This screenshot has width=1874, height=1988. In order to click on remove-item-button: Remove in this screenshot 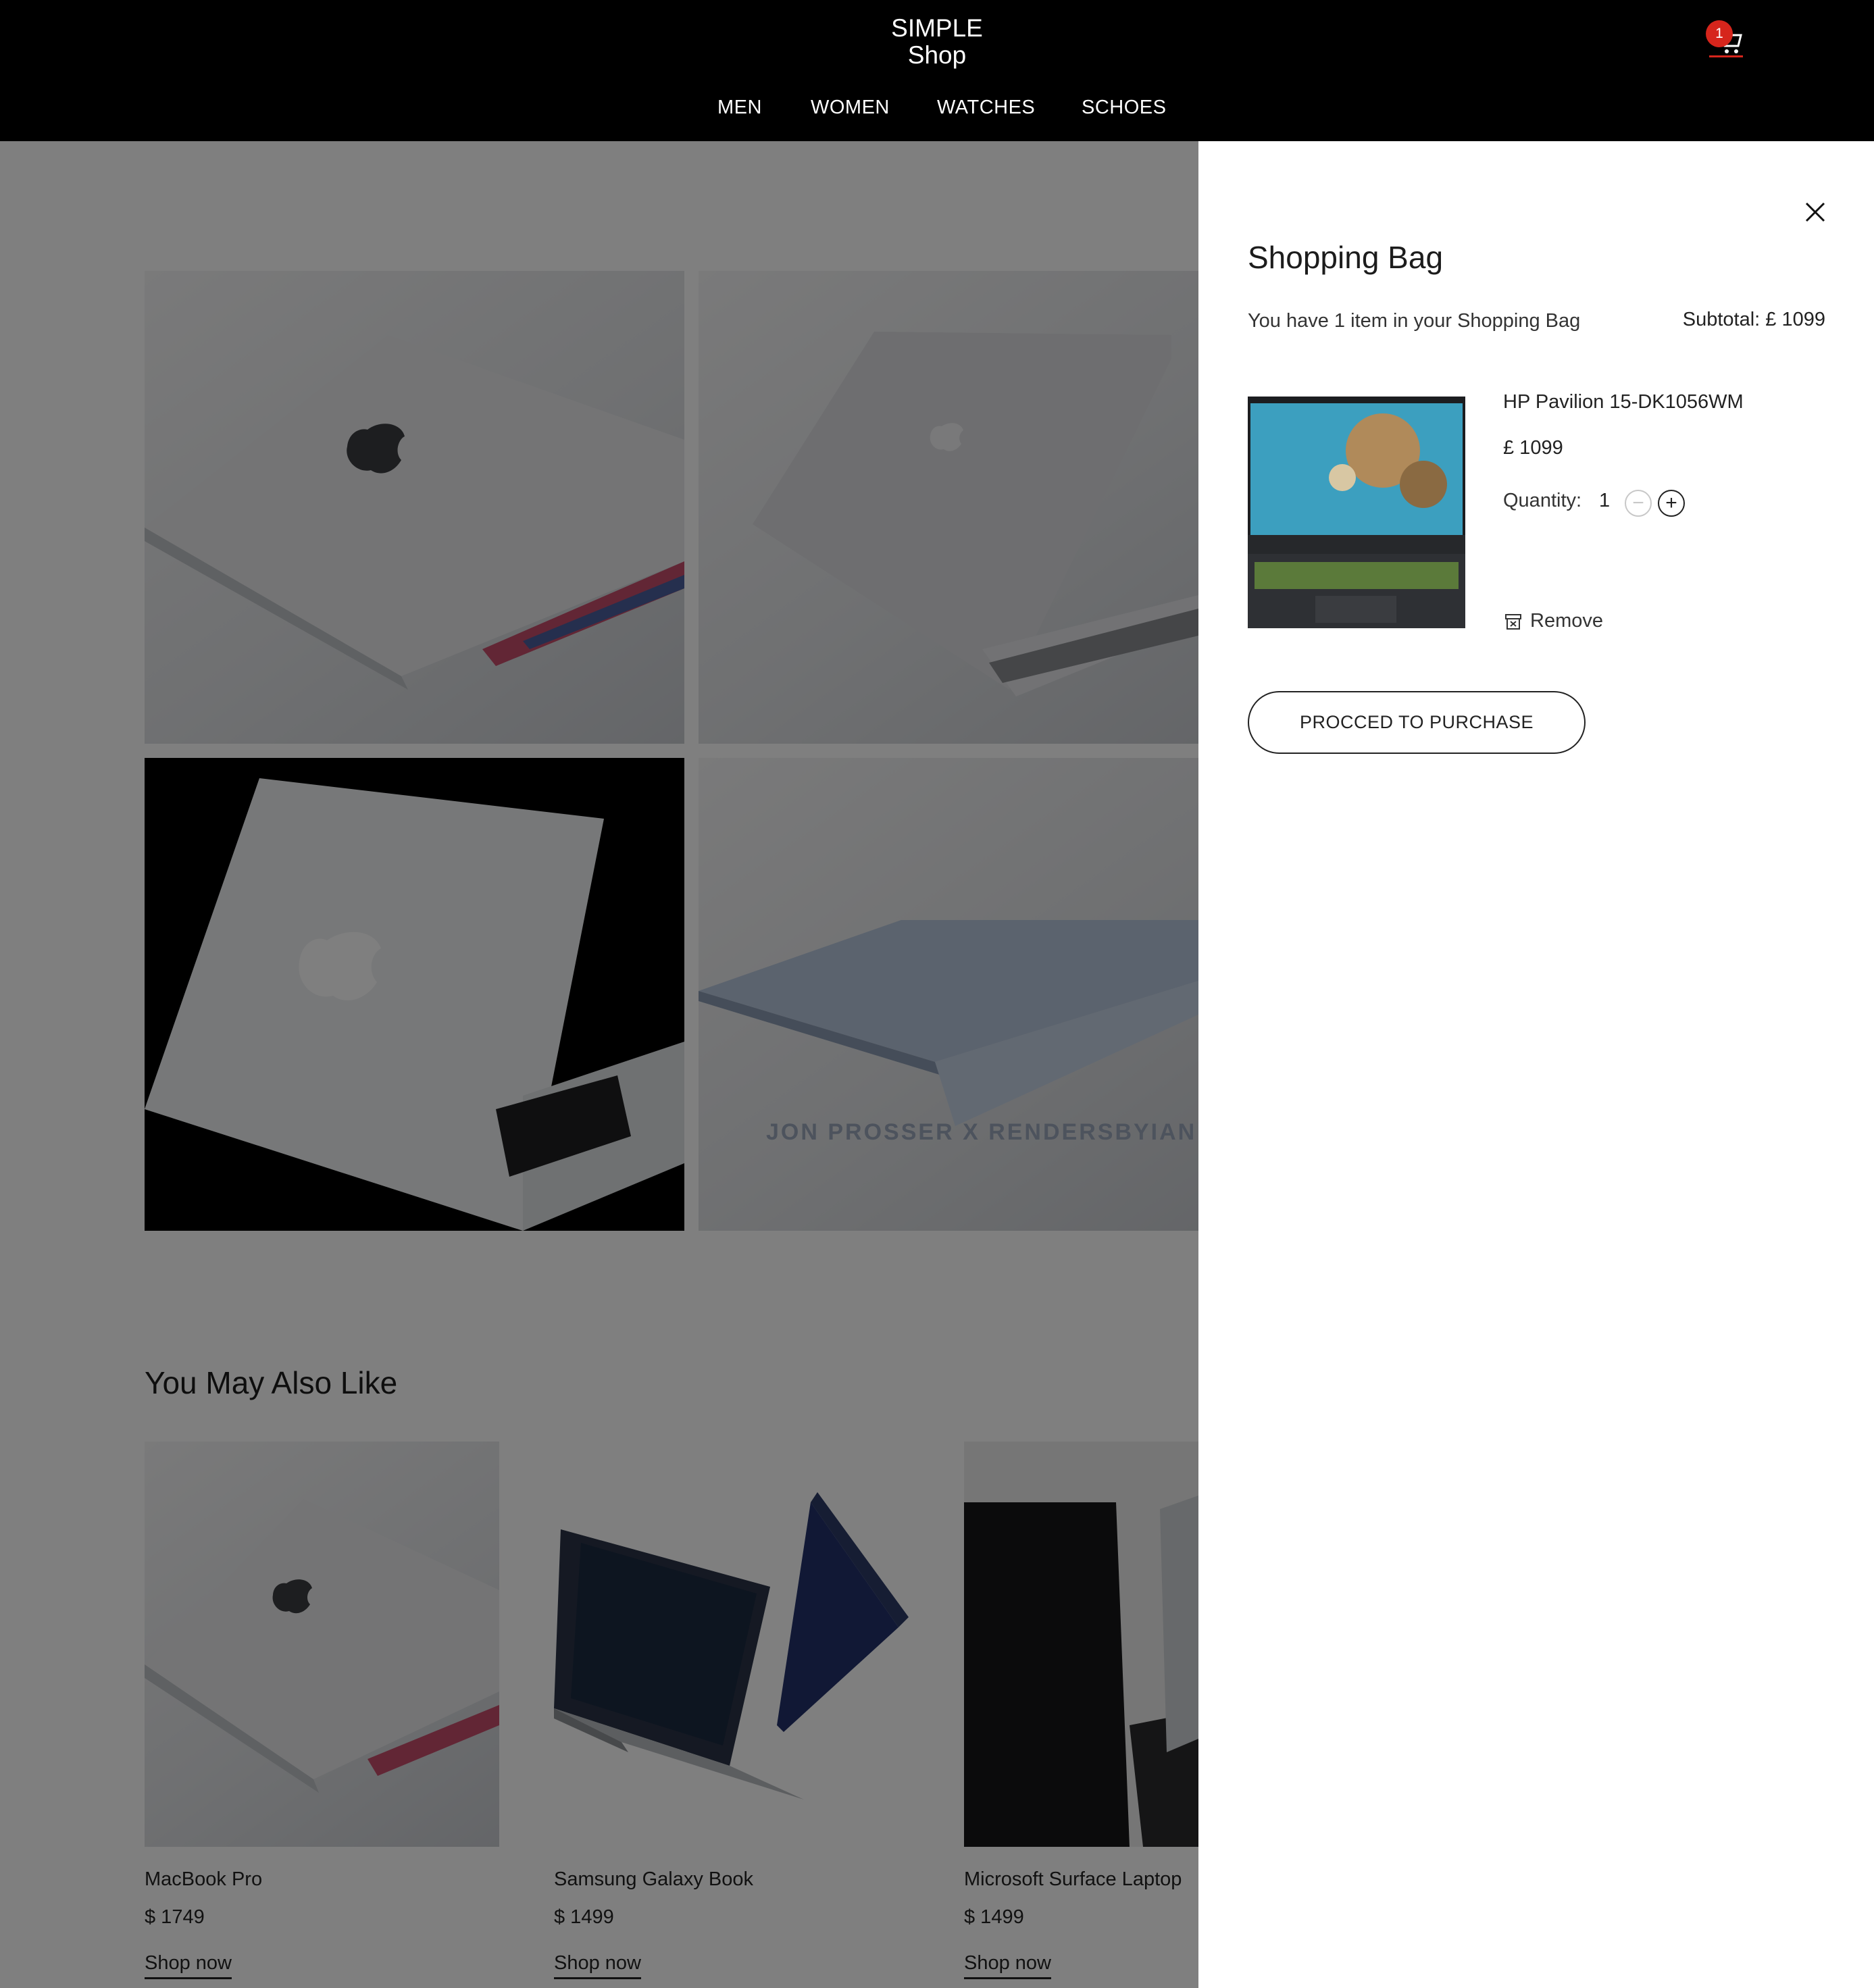, I will do `click(1553, 621)`.